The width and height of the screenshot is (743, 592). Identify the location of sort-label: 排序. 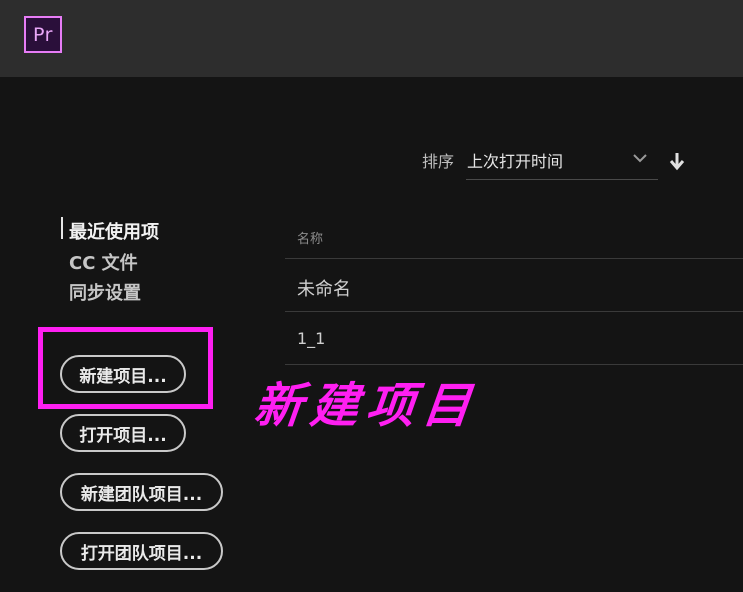
(438, 161).